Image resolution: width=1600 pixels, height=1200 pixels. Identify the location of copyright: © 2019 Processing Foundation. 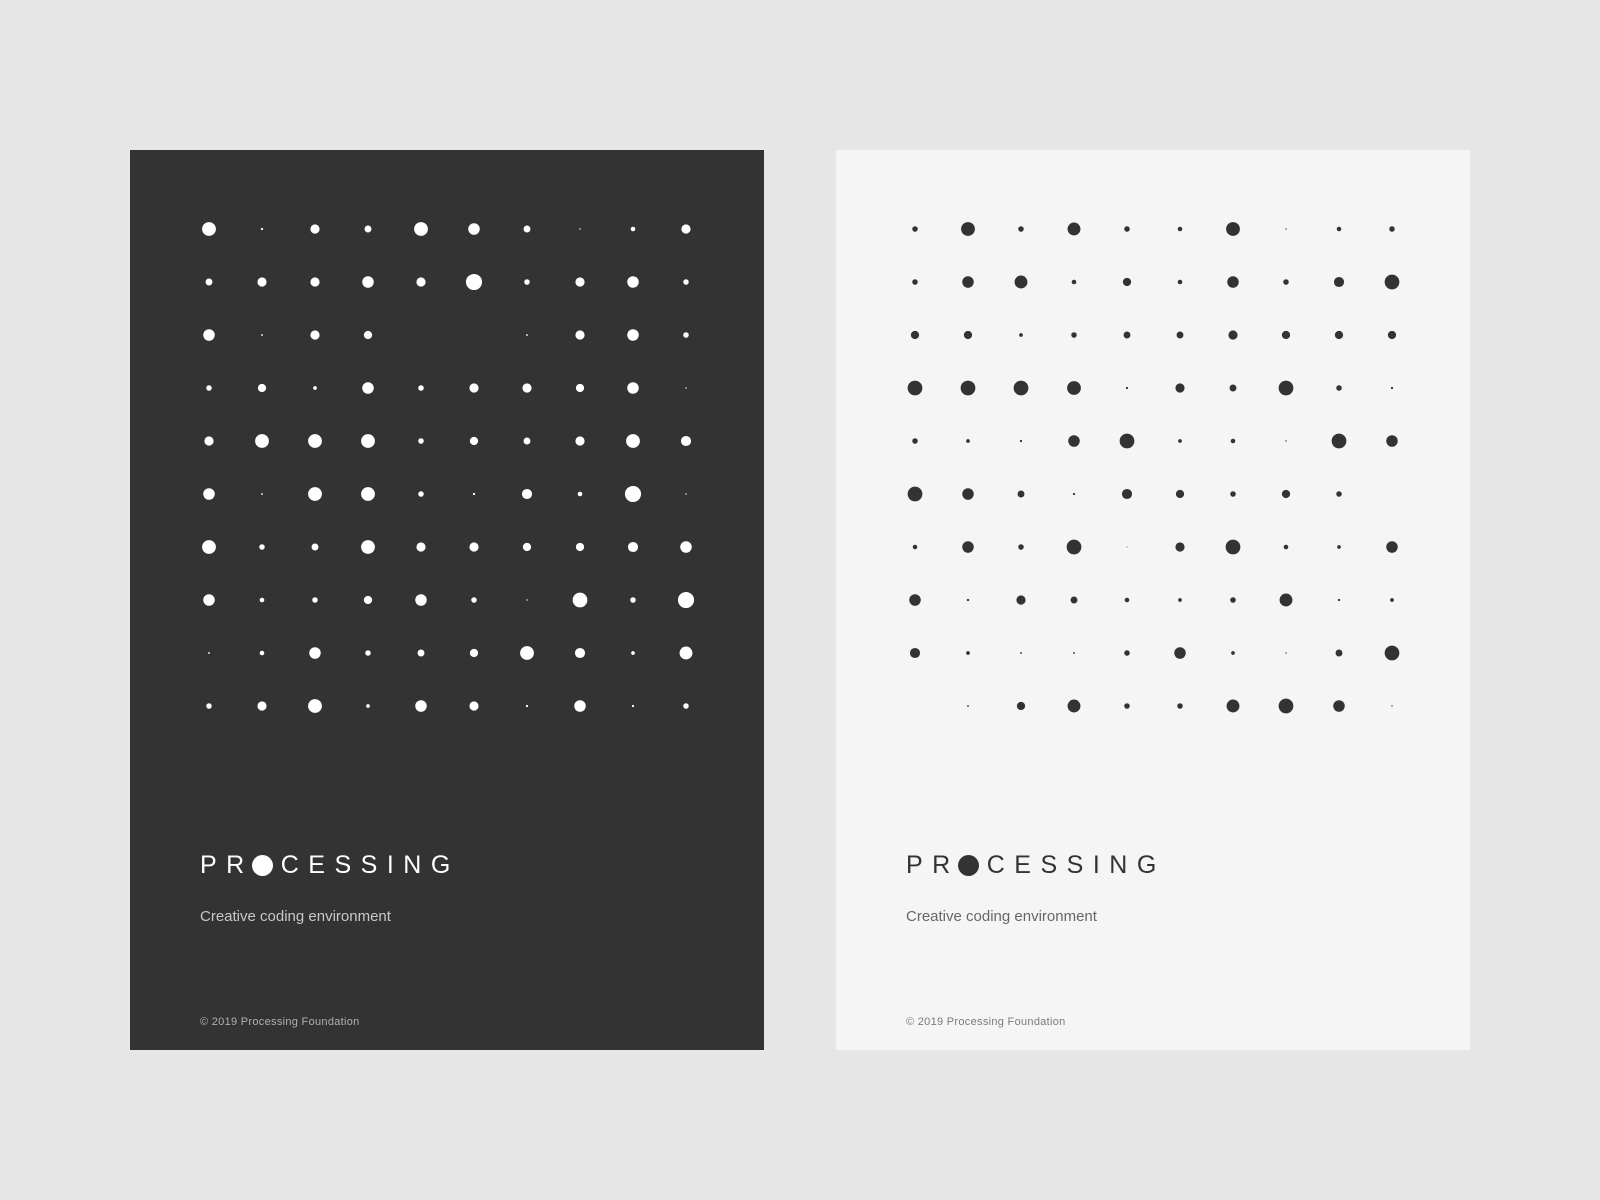
(986, 1022).